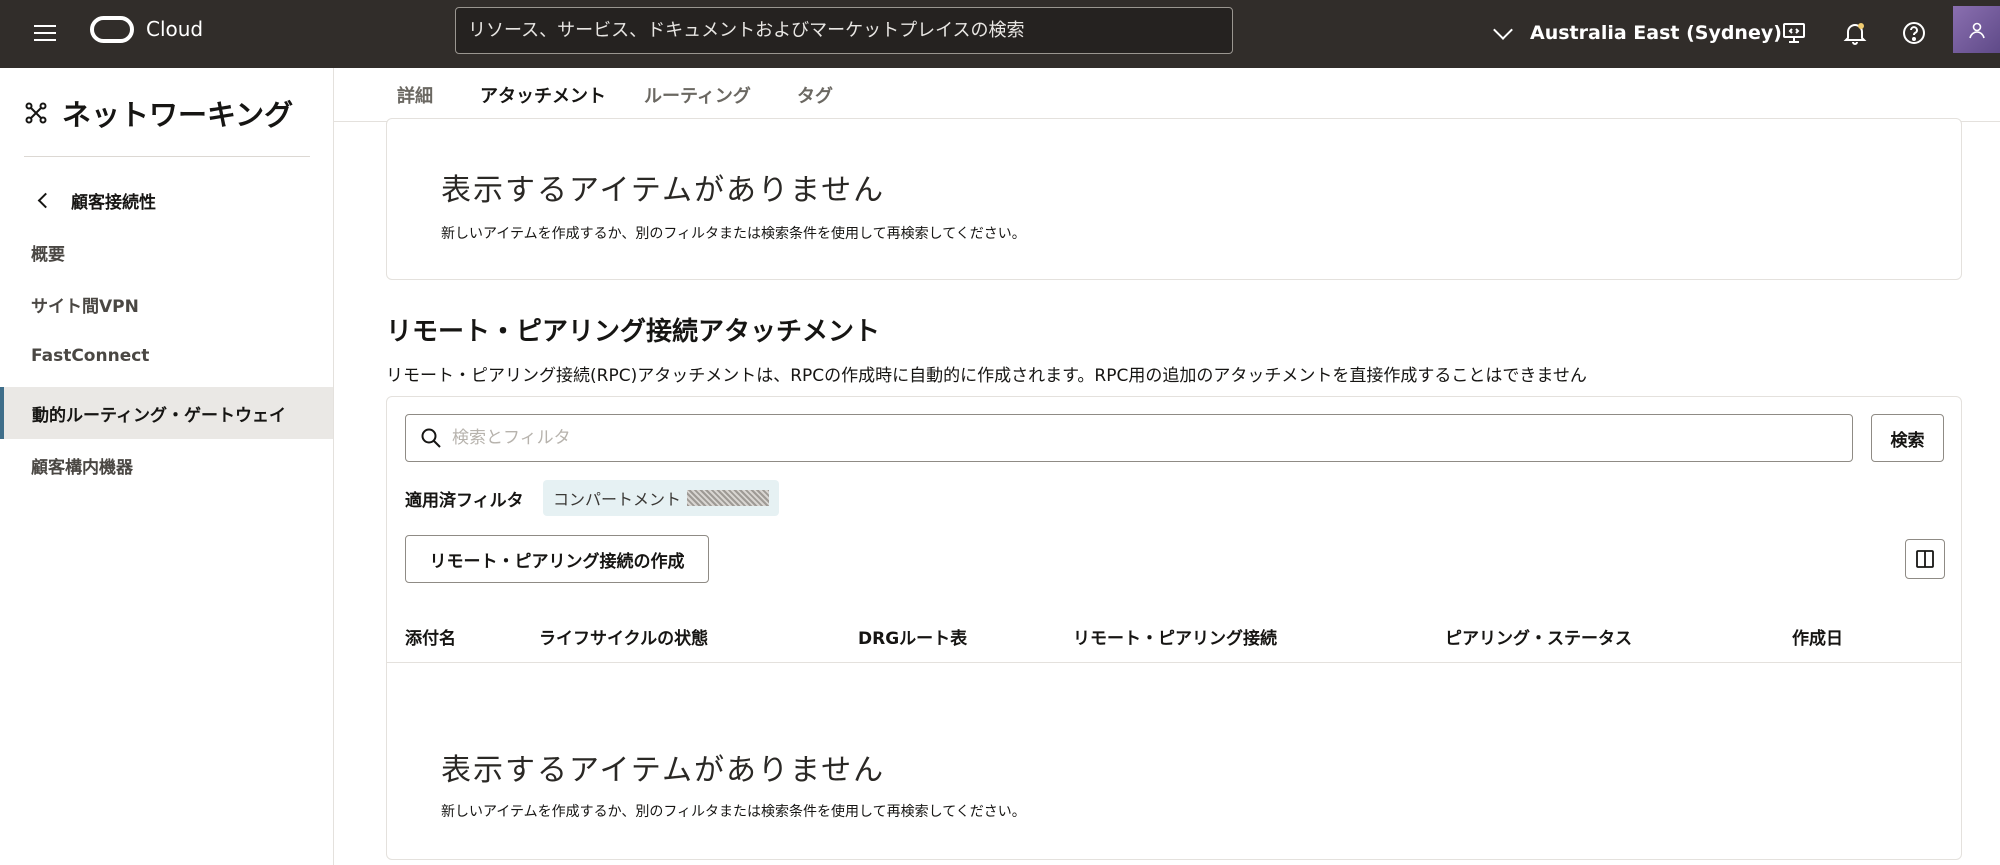  Describe the element at coordinates (1175, 636) in the screenshot. I see `column-header-remote-peering-connection: リモート・ピアリング接続` at that location.